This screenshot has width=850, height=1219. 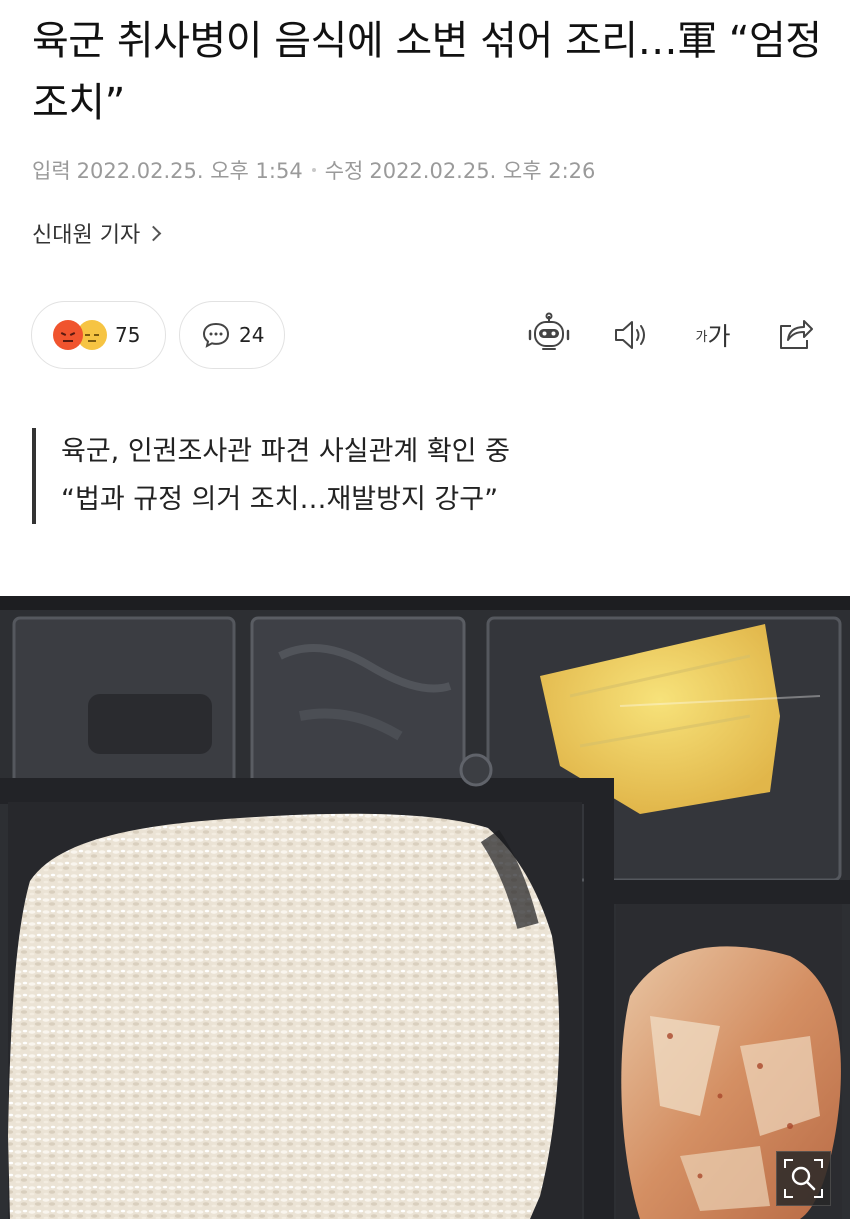 I want to click on reaction-count: 75, so click(x=128, y=335).